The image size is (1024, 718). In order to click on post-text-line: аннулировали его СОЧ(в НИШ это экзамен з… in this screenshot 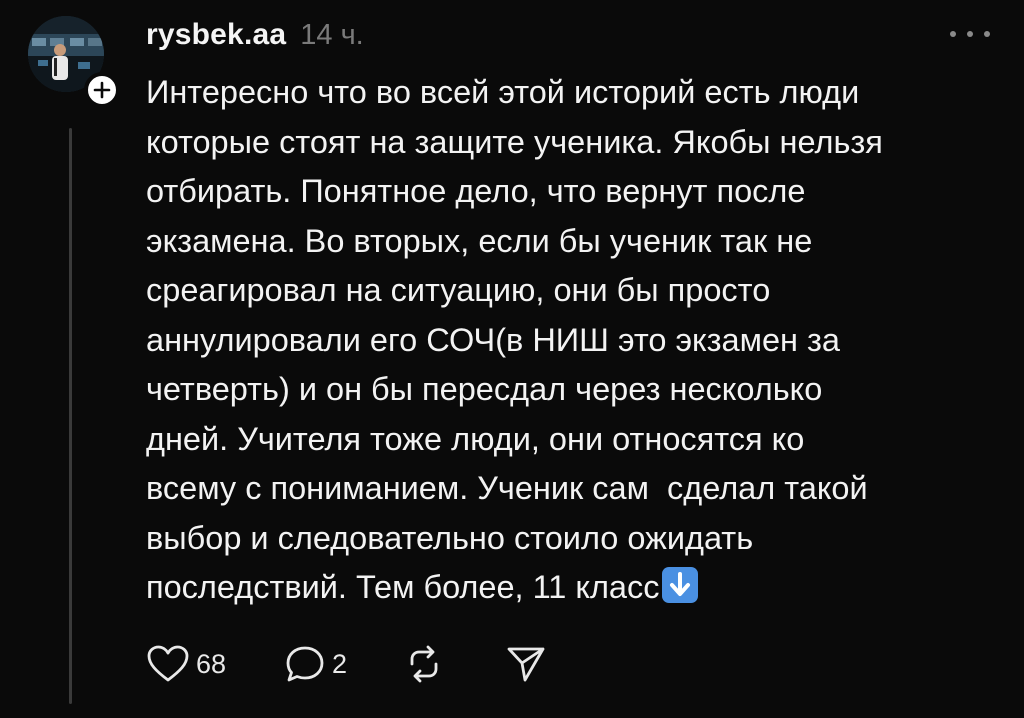, I will do `click(493, 339)`.